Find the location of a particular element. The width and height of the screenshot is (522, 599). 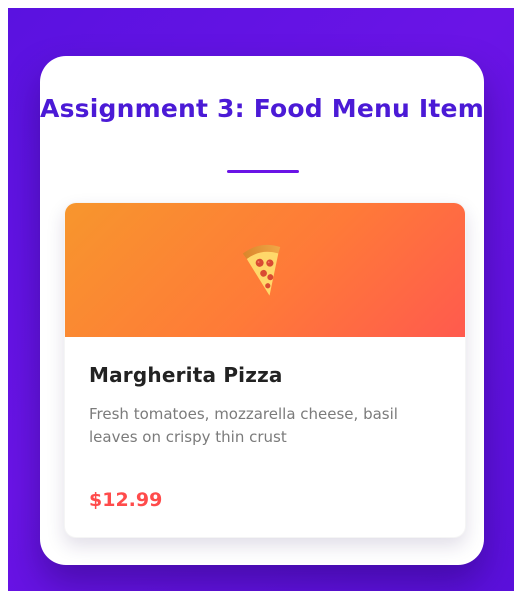

page-title: Assignment 3: Food Menu Item is located at coordinates (262, 108).